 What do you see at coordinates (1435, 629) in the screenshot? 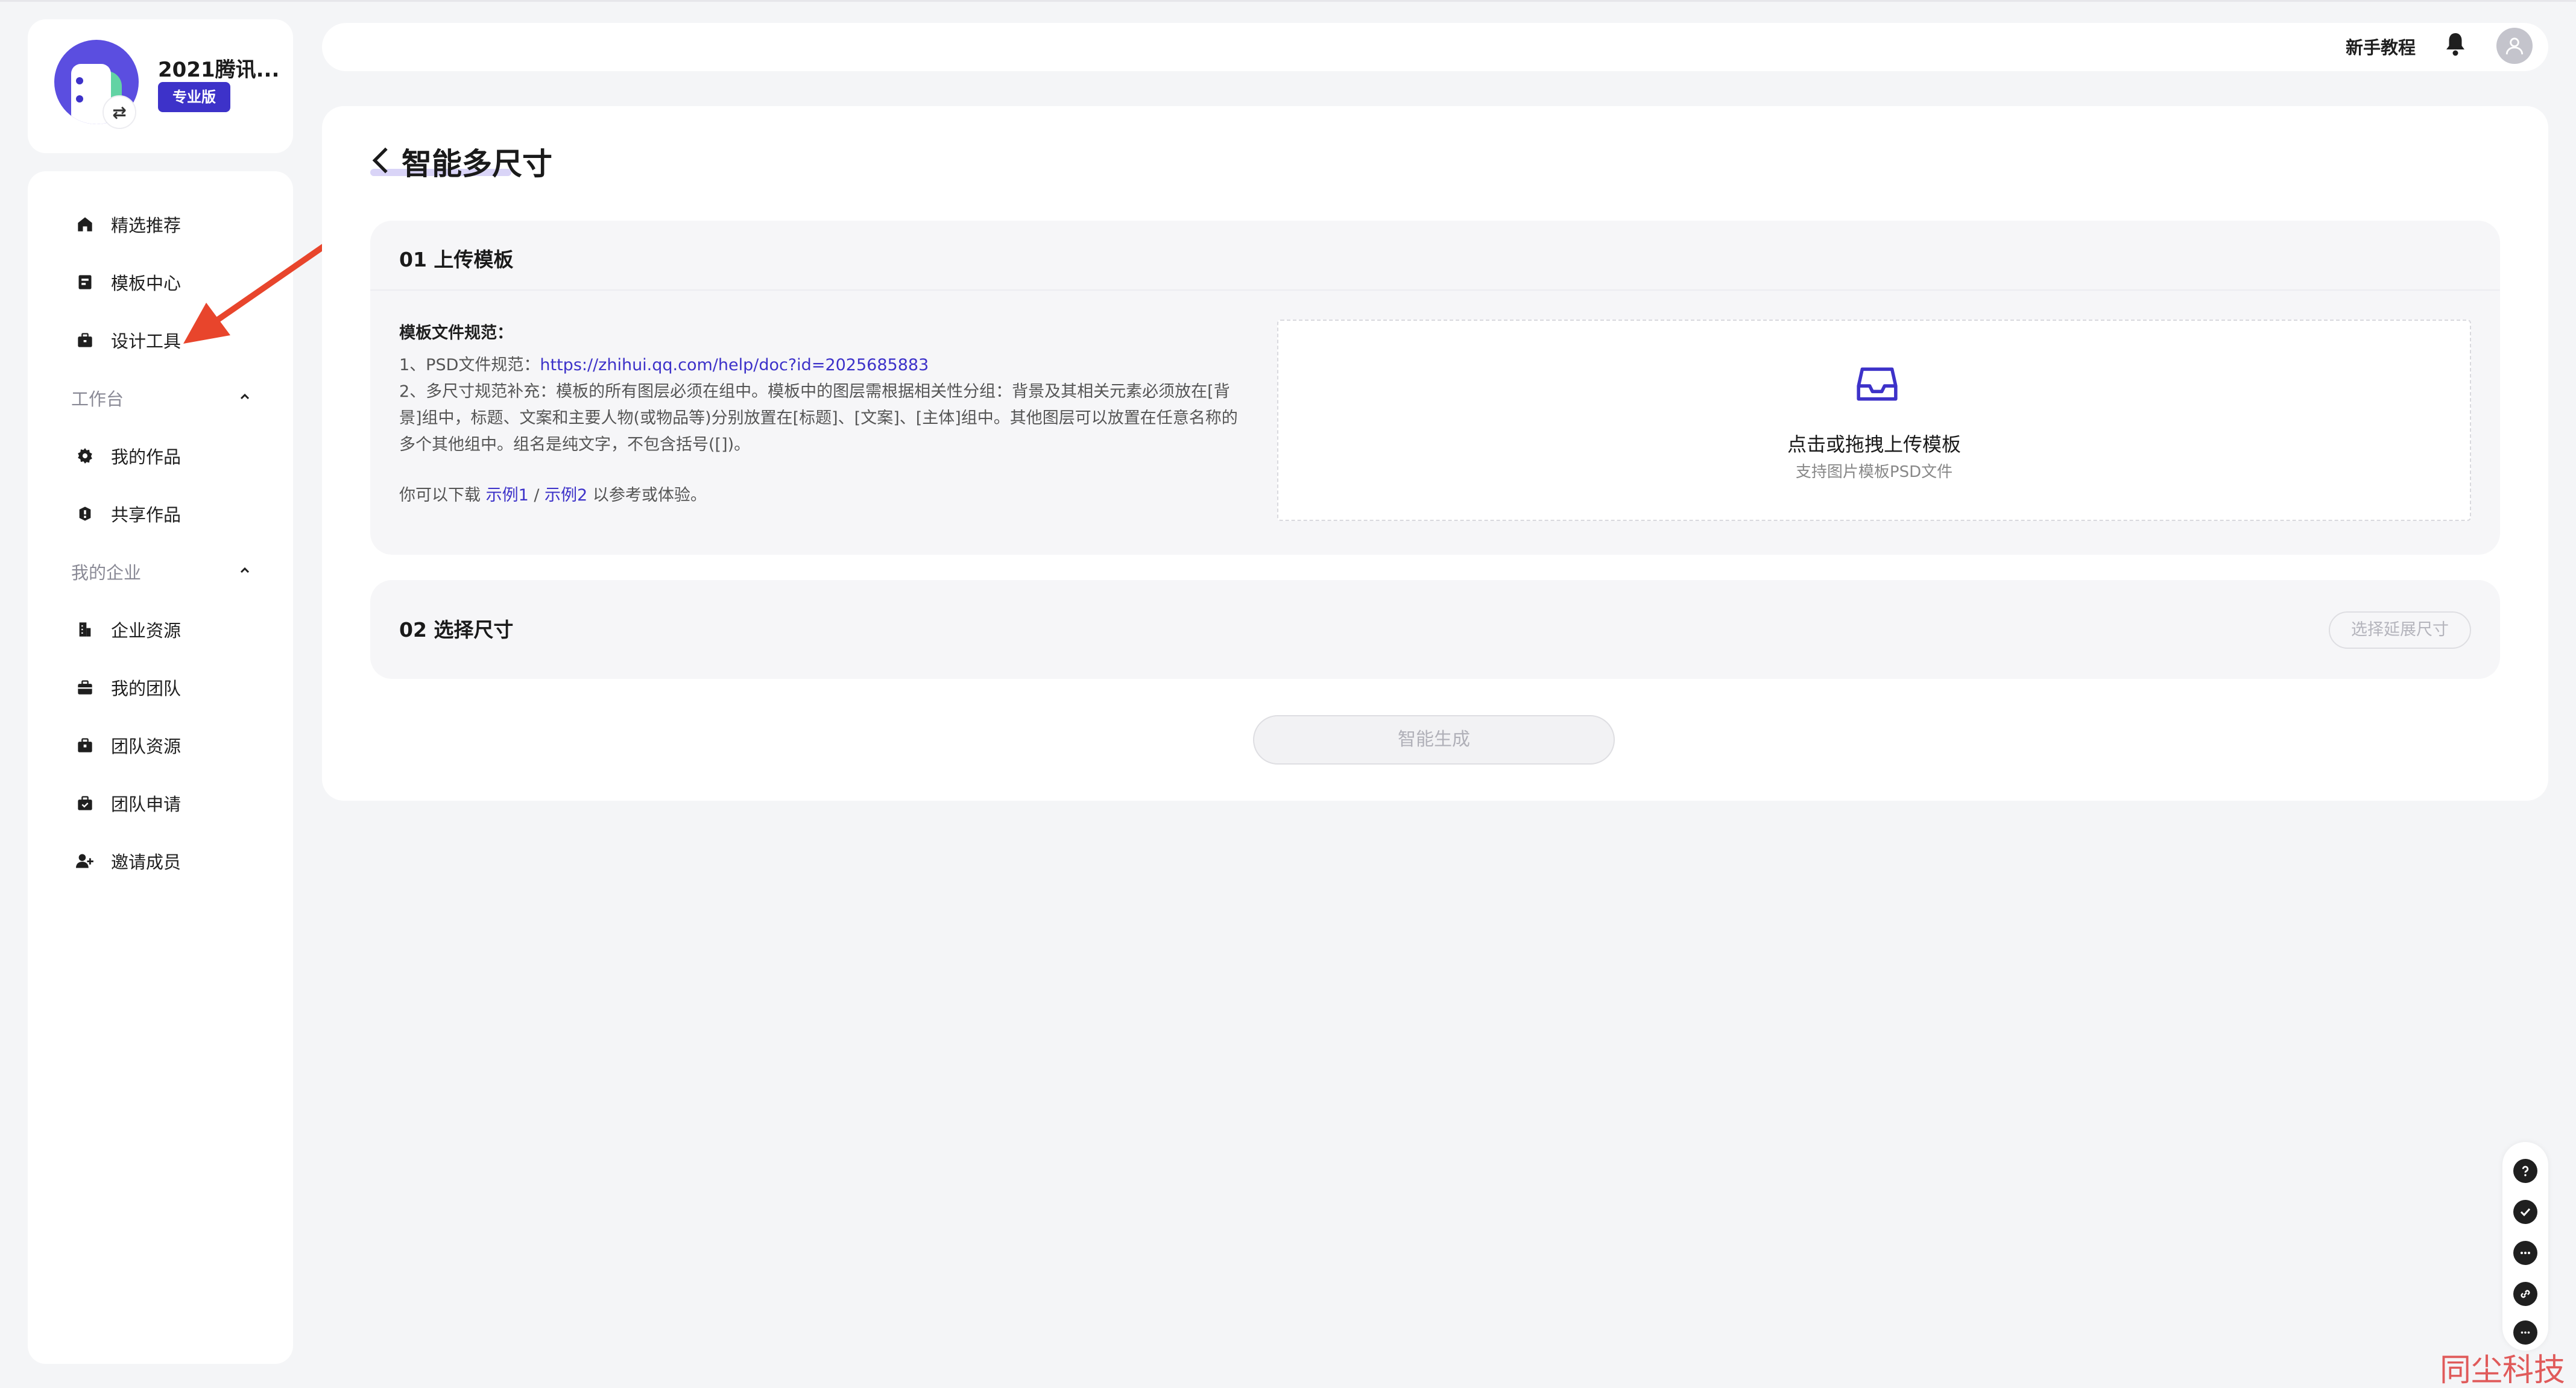
I see `select-size-section: 02 选择尺寸 选择延展尺寸` at bounding box center [1435, 629].